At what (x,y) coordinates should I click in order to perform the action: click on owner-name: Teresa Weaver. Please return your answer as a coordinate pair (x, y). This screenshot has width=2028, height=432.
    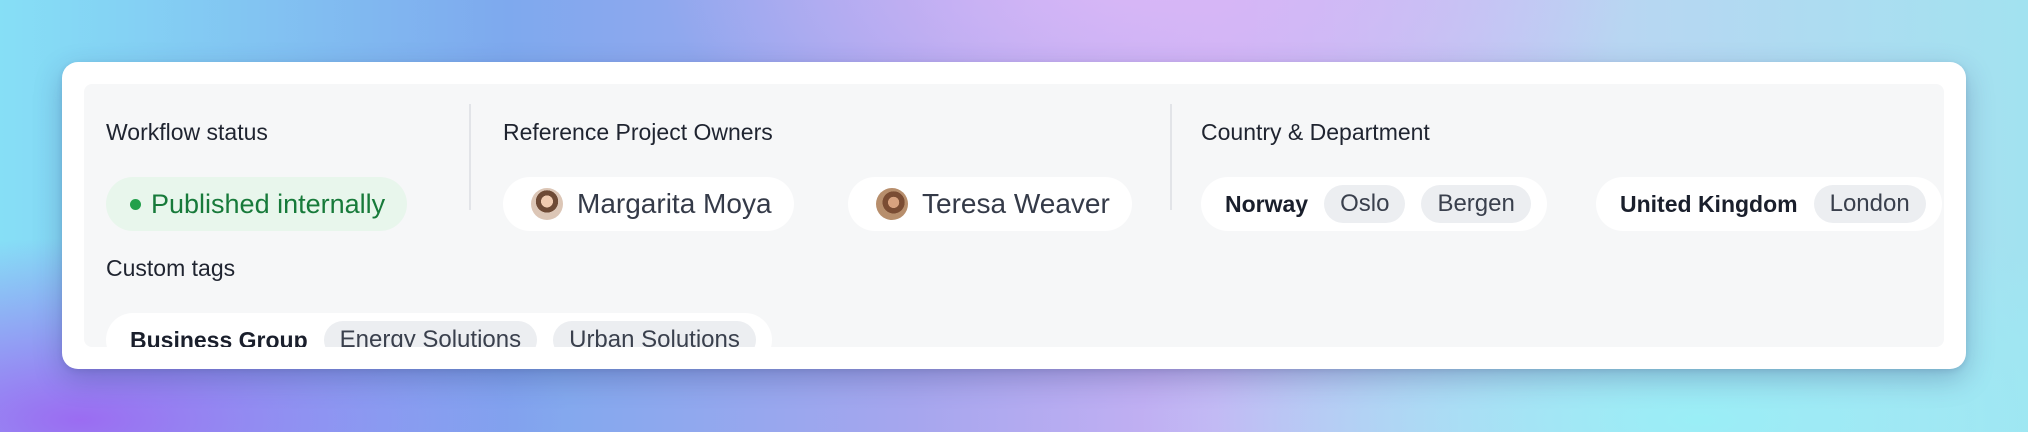
    Looking at the image, I should click on (1016, 203).